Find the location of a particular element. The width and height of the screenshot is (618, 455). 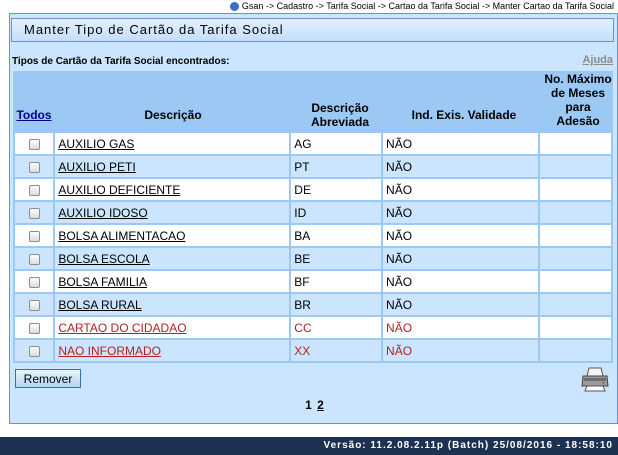

description-cell: AUXILIO GAS is located at coordinates (172, 143).